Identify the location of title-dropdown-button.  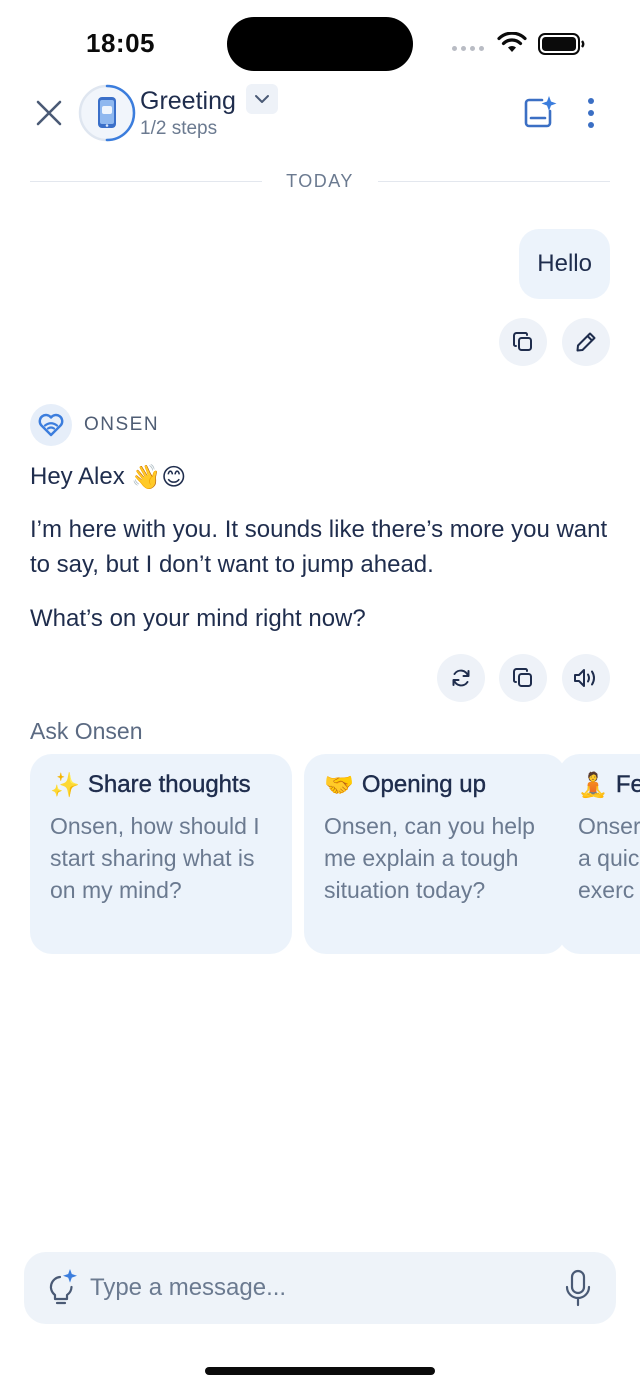
(262, 99).